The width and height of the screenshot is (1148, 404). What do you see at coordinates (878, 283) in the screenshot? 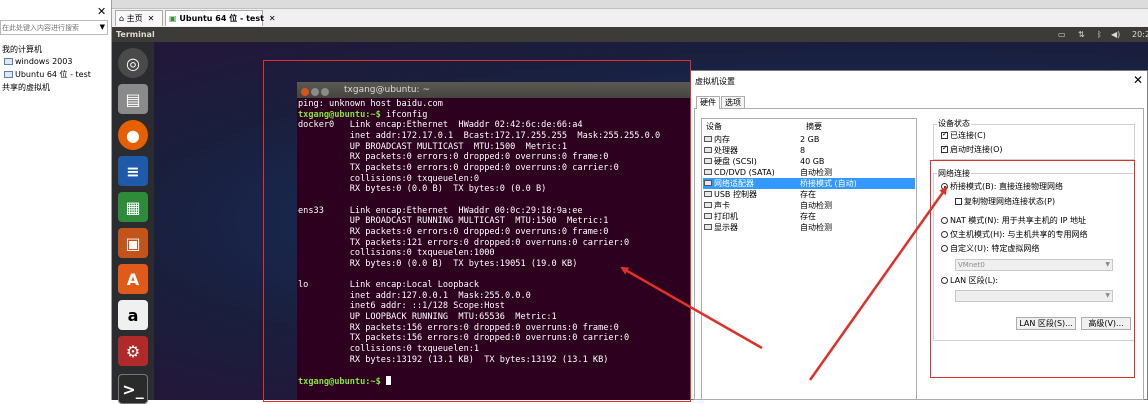
I see `annotation-arrow-network` at bounding box center [878, 283].